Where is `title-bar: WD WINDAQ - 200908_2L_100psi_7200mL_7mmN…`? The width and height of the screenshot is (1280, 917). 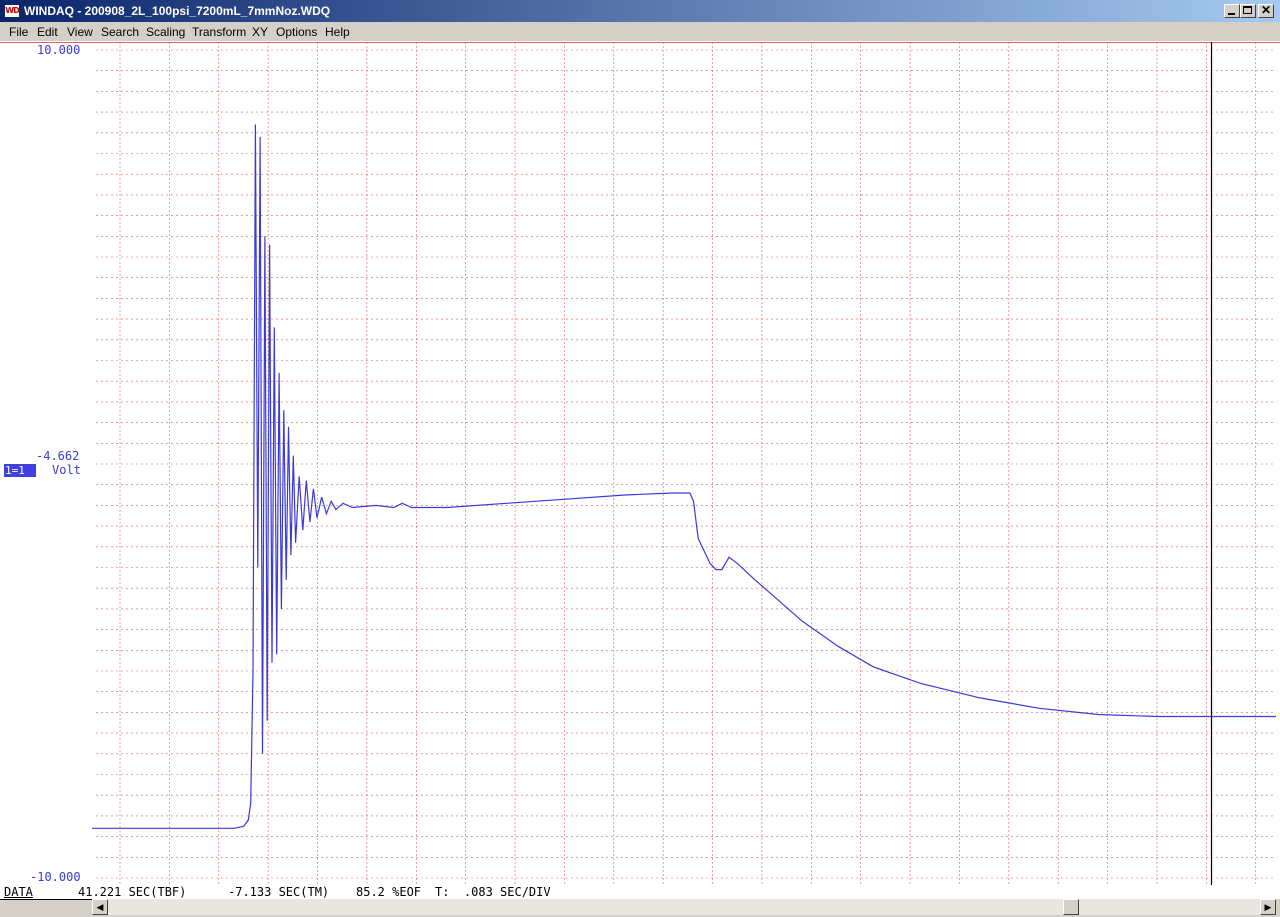
title-bar: WD WINDAQ - 200908_2L_100psi_7200mL_7mmN… is located at coordinates (640, 11).